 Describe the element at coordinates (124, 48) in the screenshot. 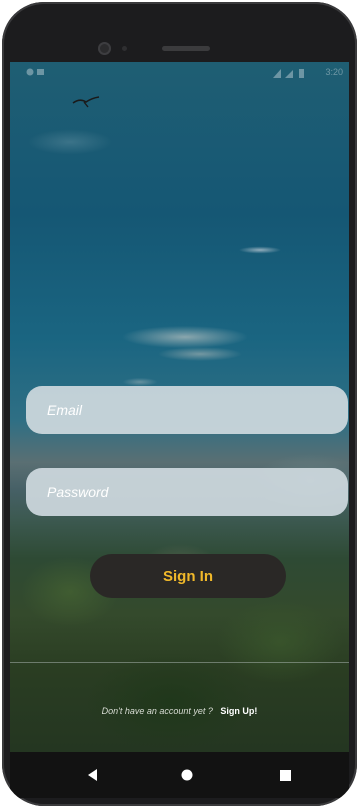

I see `proximity-sensor` at that location.